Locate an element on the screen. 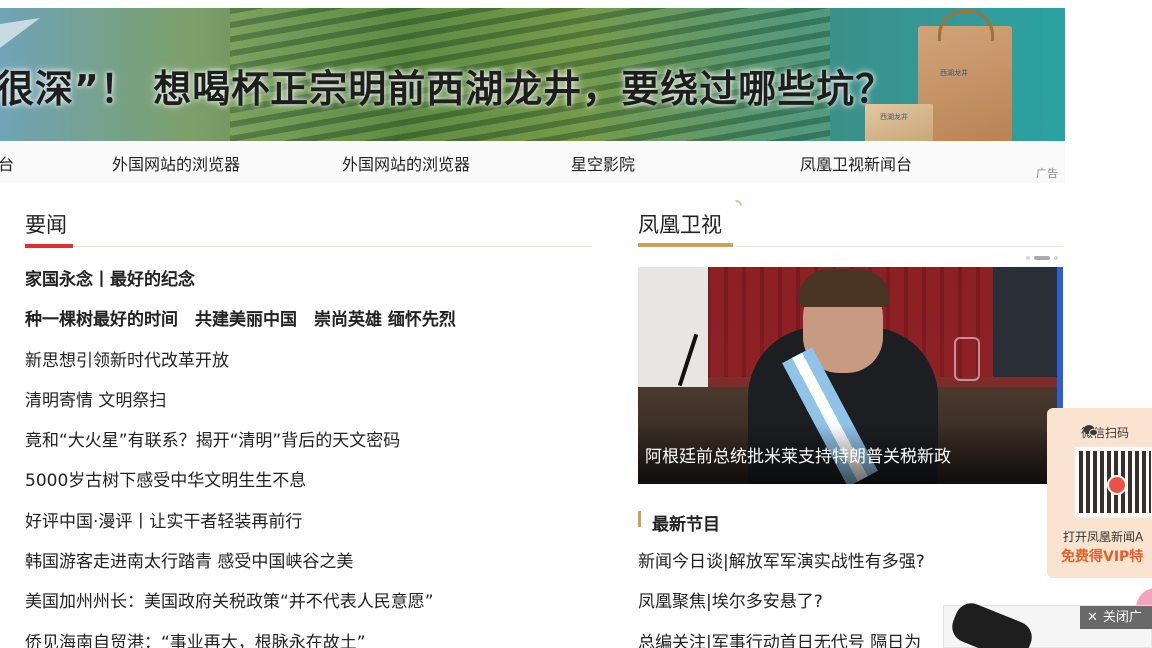  video-caption-overlay: 阿根廷前总统批米莱支持特朗普关税新政 is located at coordinates (843, 454).